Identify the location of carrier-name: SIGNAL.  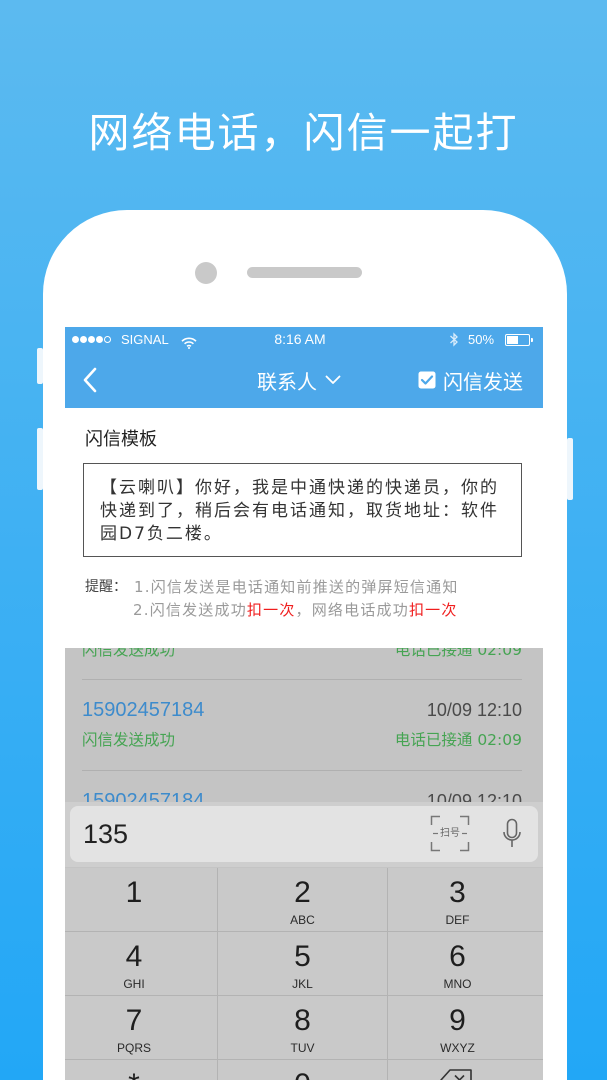
(145, 339).